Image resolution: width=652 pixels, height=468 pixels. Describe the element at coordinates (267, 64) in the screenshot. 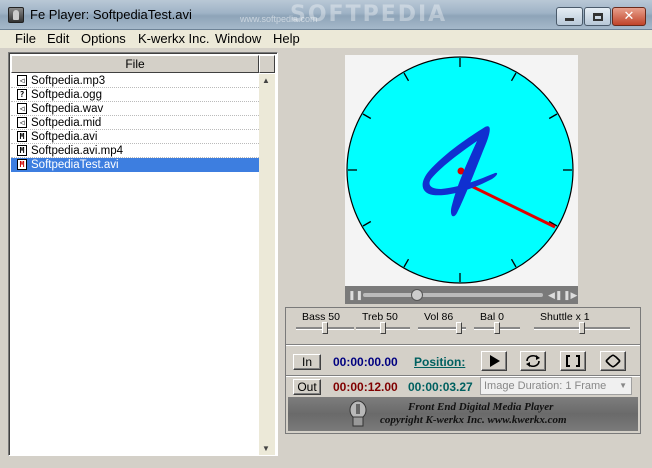

I see `header-corner` at that location.